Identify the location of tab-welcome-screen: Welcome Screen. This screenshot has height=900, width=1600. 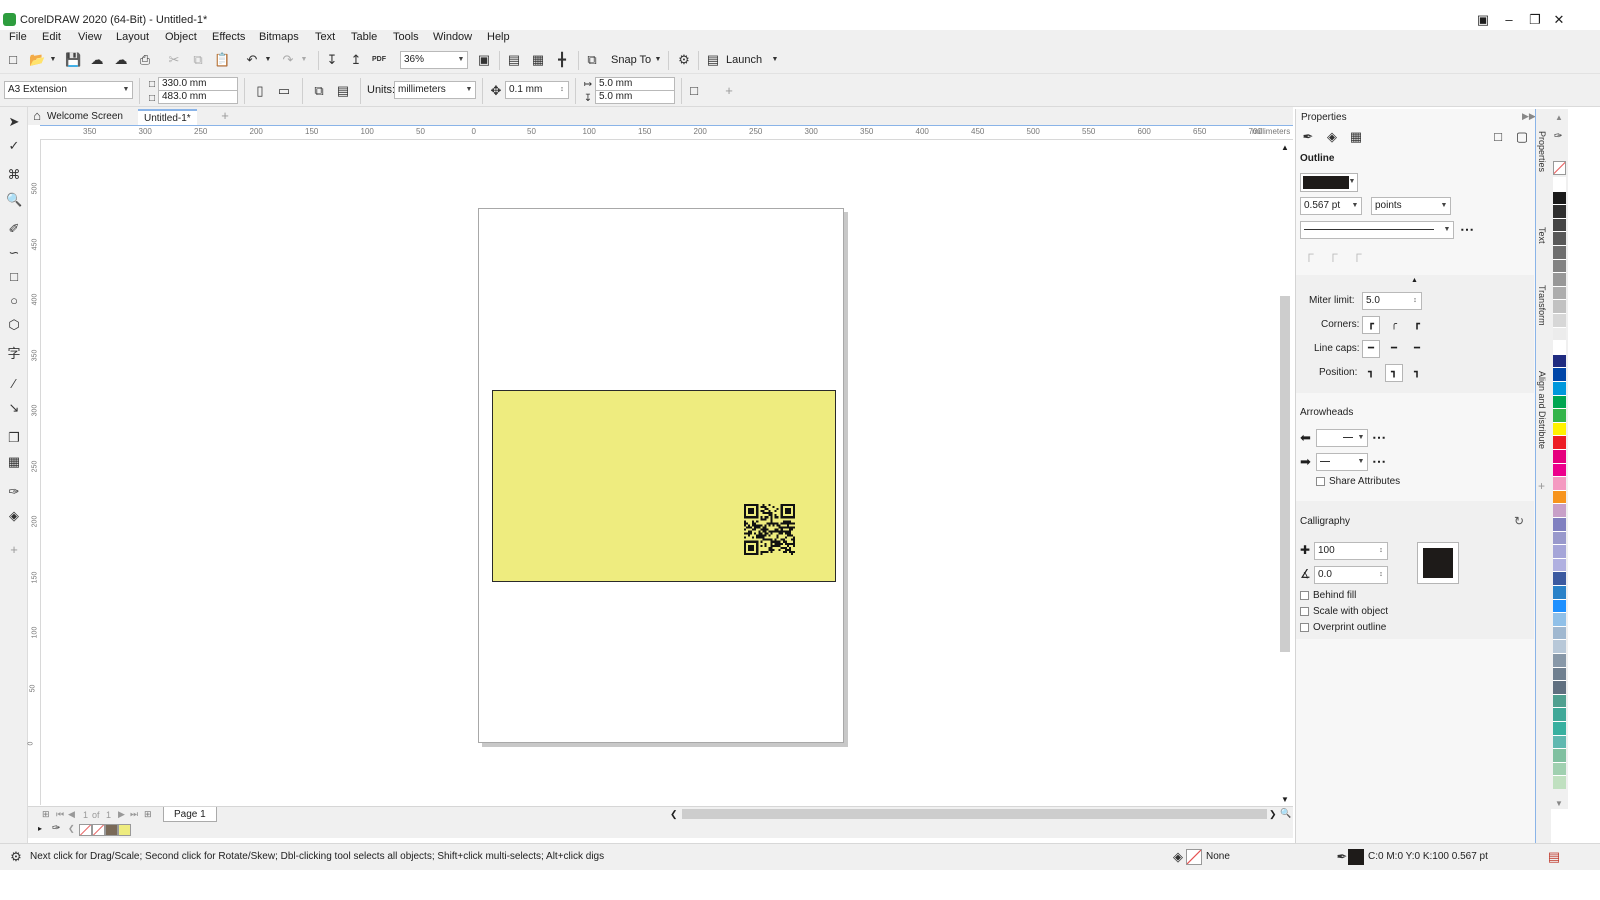
(85, 117).